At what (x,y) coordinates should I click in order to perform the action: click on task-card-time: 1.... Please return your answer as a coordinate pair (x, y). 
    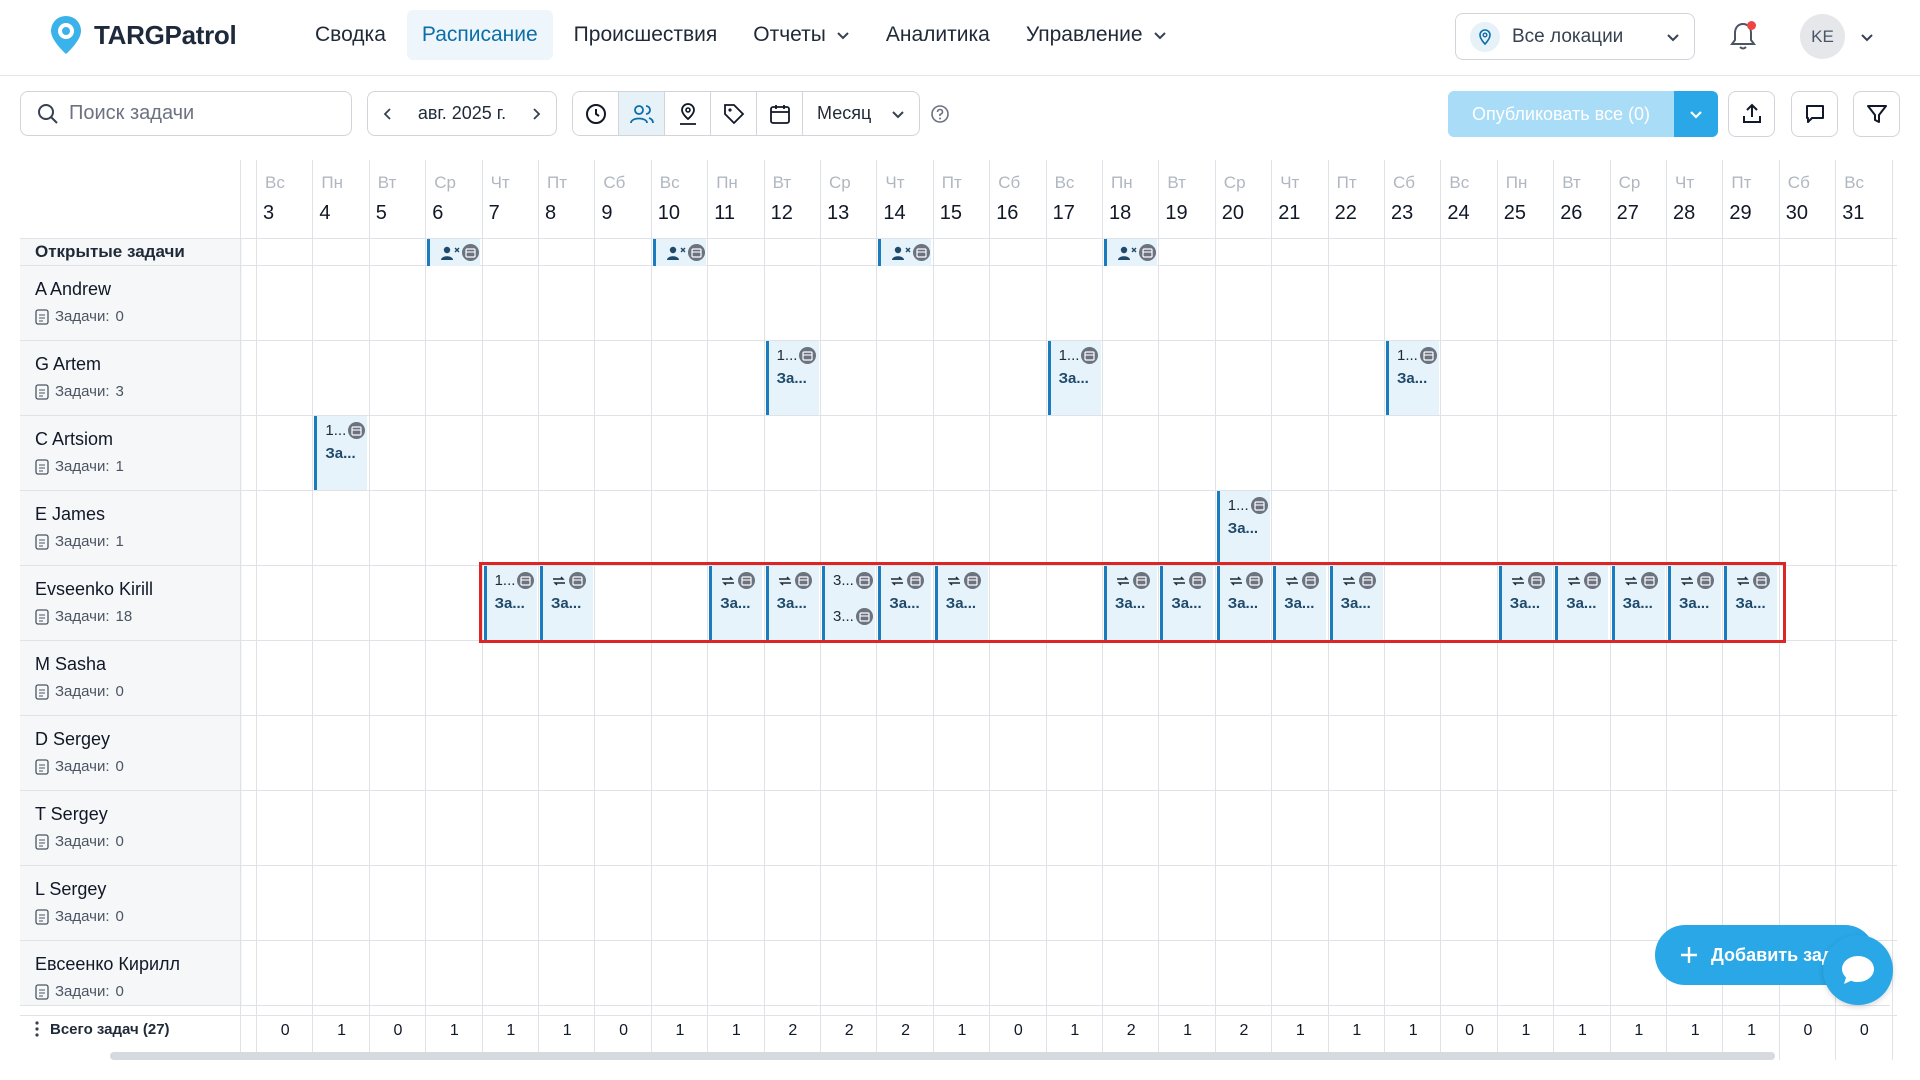
    Looking at the image, I should click on (335, 430).